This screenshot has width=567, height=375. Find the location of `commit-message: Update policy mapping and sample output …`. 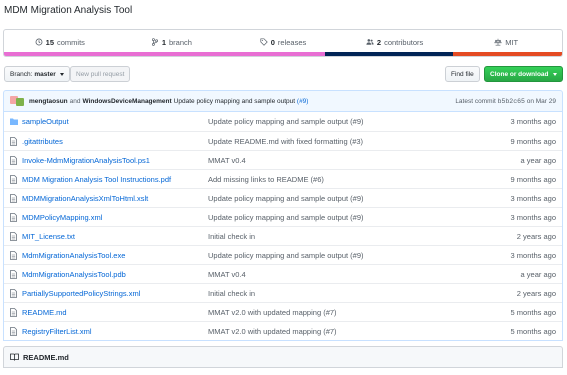

commit-message: Update policy mapping and sample output … is located at coordinates (241, 101).